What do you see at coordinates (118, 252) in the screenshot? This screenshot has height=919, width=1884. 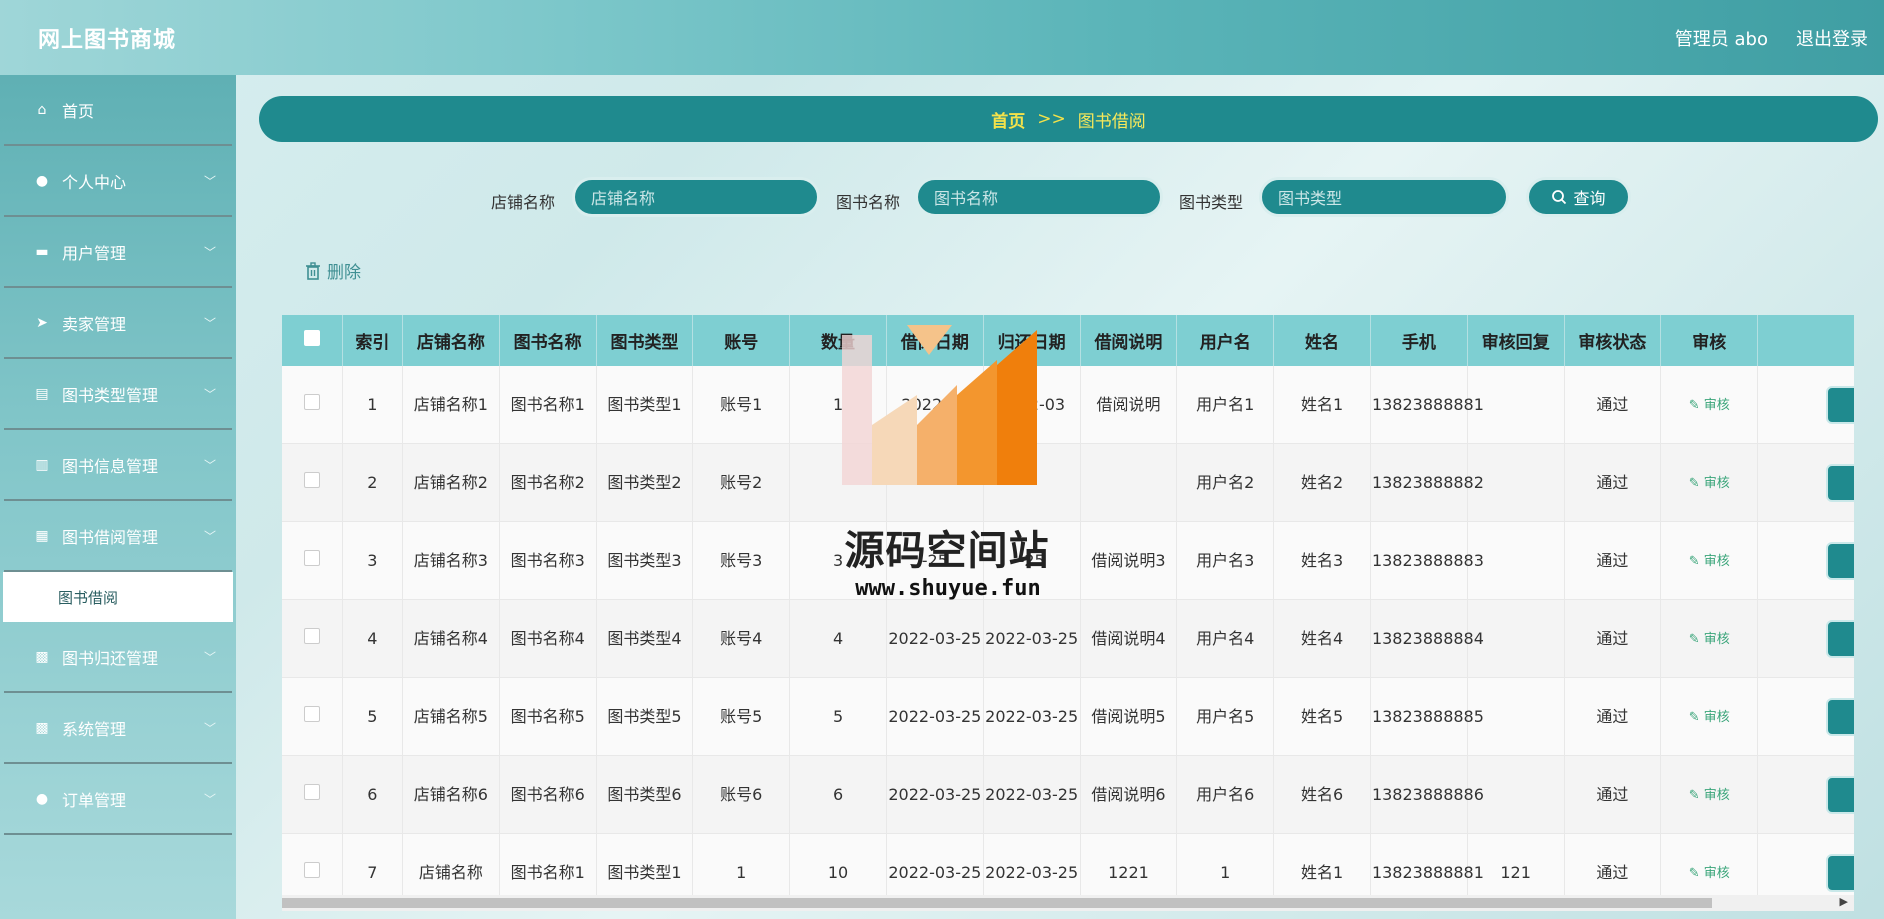 I see `sidebar-item-2: ▬ 用户管理 ﹀` at bounding box center [118, 252].